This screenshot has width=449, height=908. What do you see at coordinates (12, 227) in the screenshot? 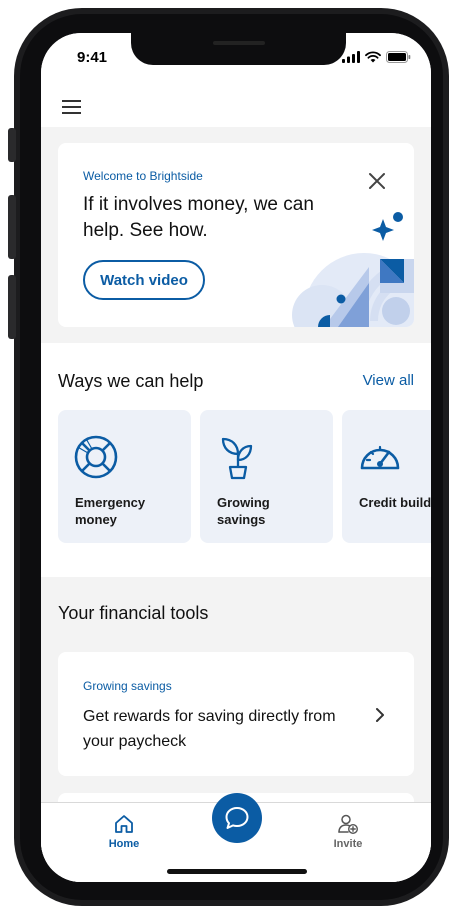
I see `volume-up-button` at bounding box center [12, 227].